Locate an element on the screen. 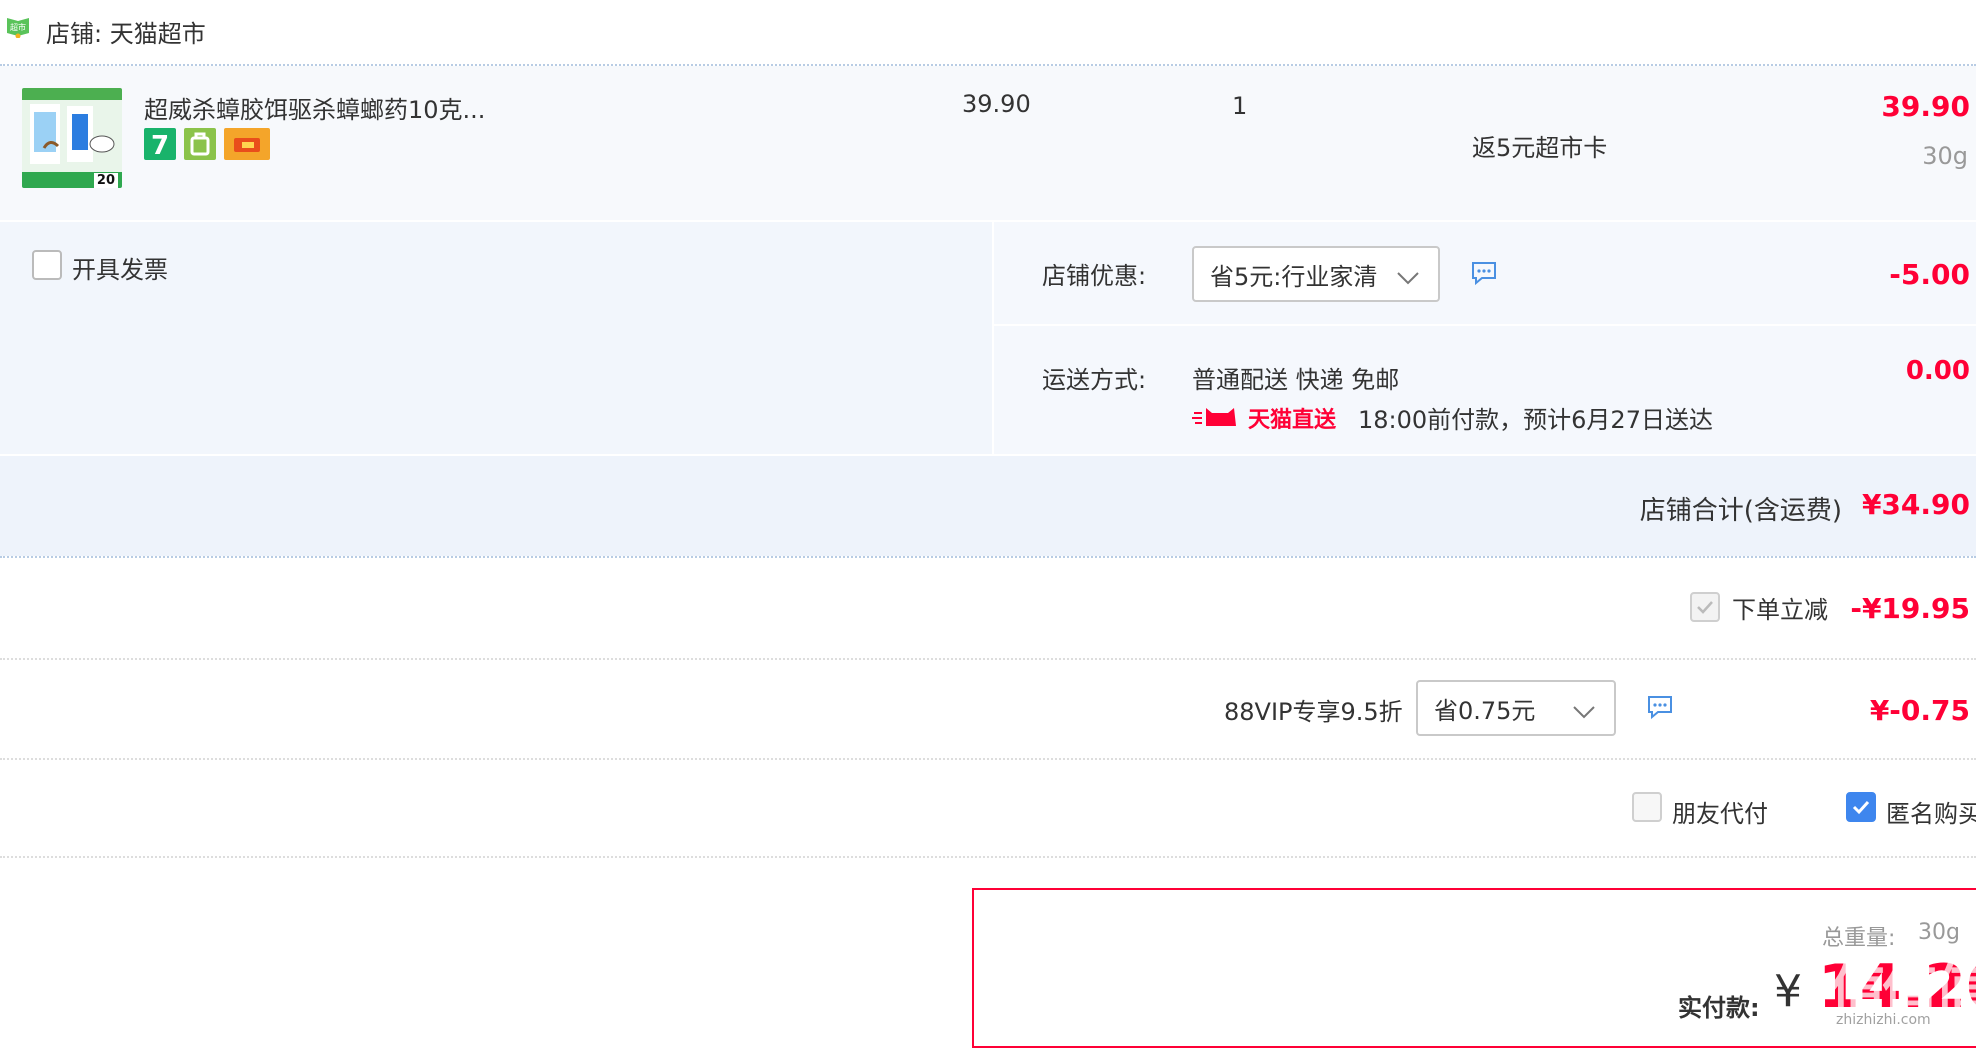 This screenshot has width=1976, height=1048. card-icon is located at coordinates (247, 144).